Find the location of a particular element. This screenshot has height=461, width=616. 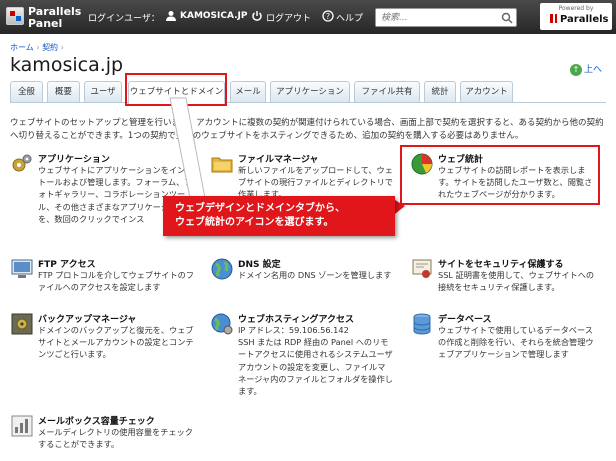

logout-link: ログアウト is located at coordinates (288, 17).